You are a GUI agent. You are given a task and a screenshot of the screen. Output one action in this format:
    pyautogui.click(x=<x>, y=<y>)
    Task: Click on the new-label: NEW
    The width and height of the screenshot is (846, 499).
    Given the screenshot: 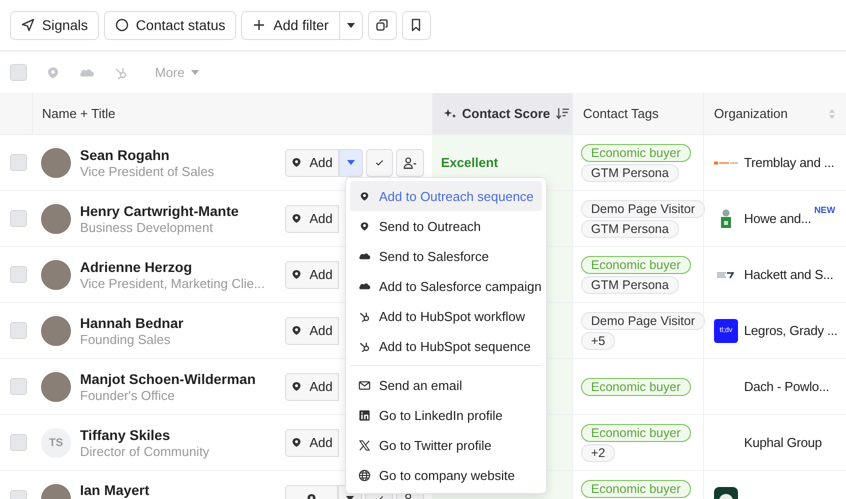 What is the action you would take?
    pyautogui.click(x=825, y=210)
    